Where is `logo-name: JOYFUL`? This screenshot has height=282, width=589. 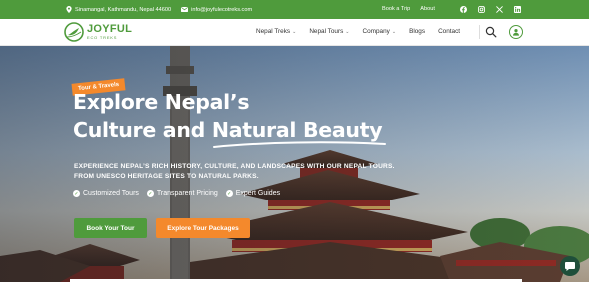 logo-name: JOYFUL is located at coordinates (110, 29).